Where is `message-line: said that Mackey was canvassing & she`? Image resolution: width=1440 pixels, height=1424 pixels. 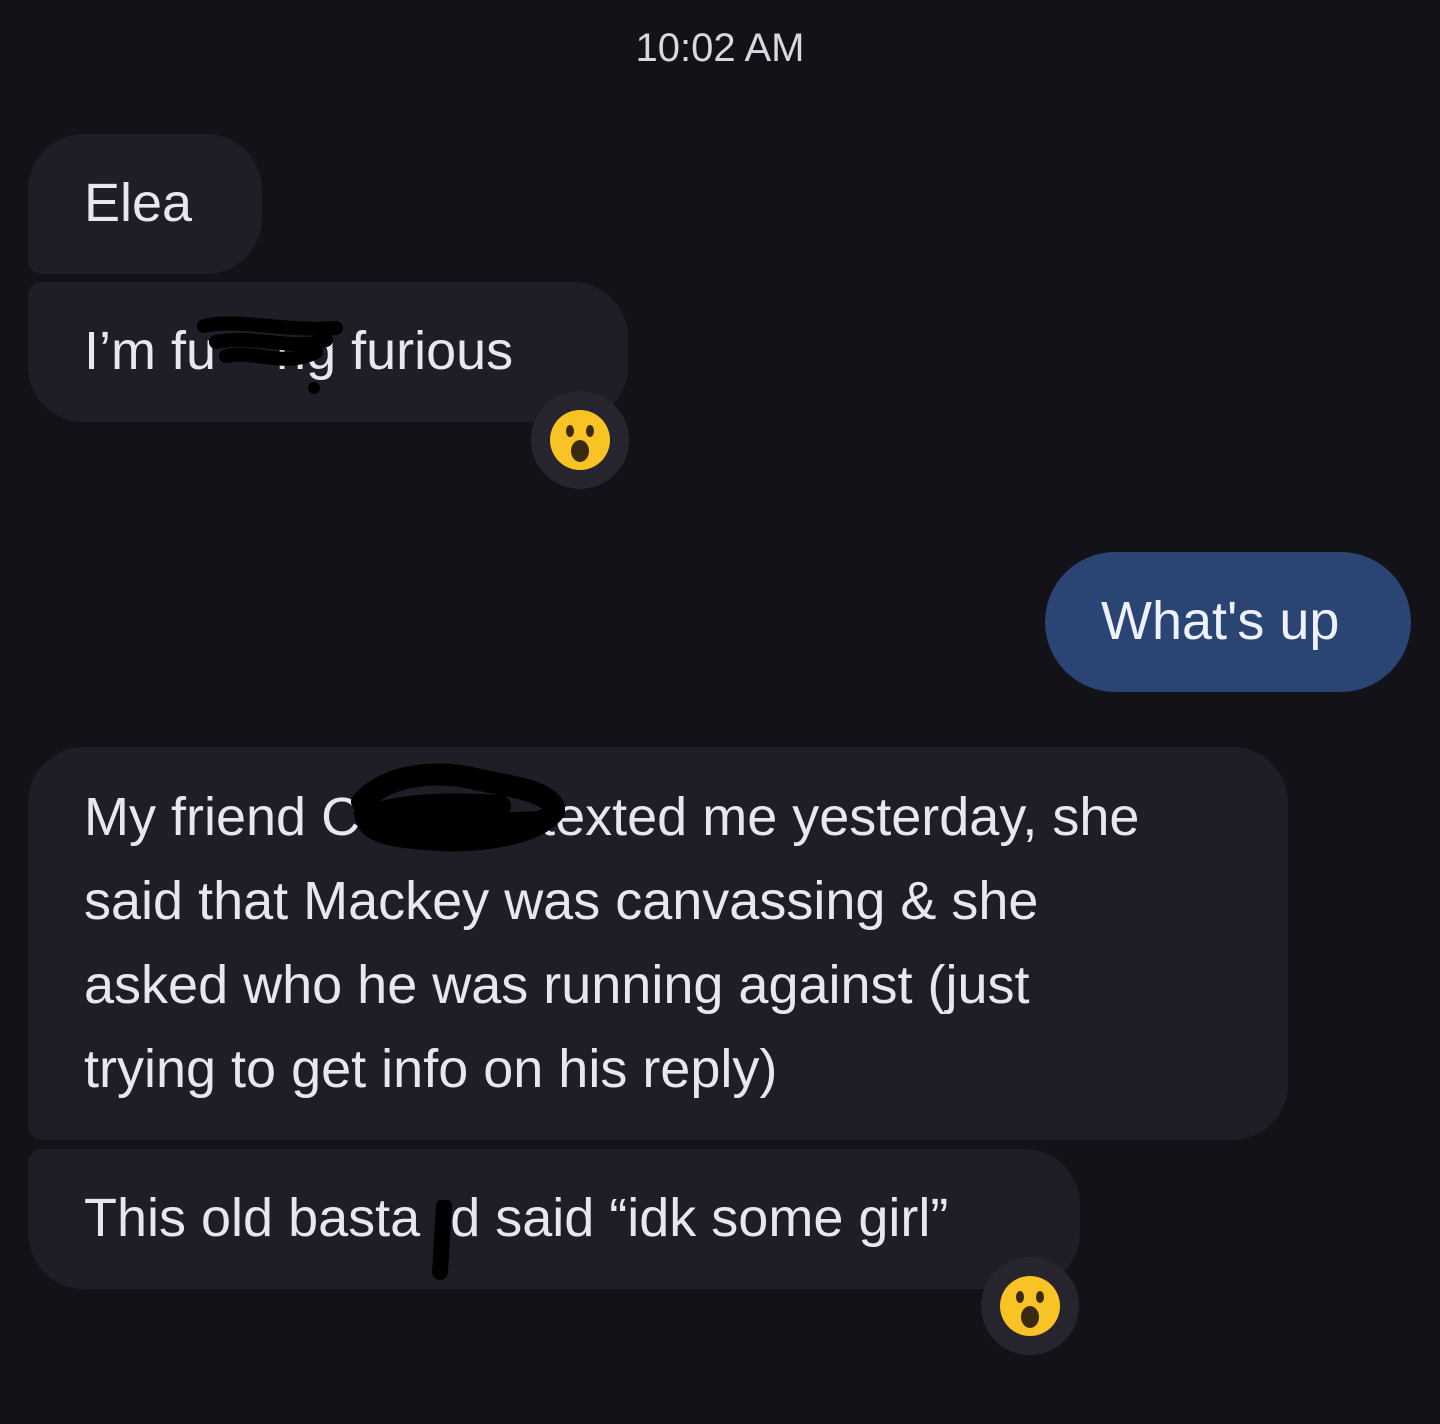
message-line: said that Mackey was canvassing & she is located at coordinates (561, 901).